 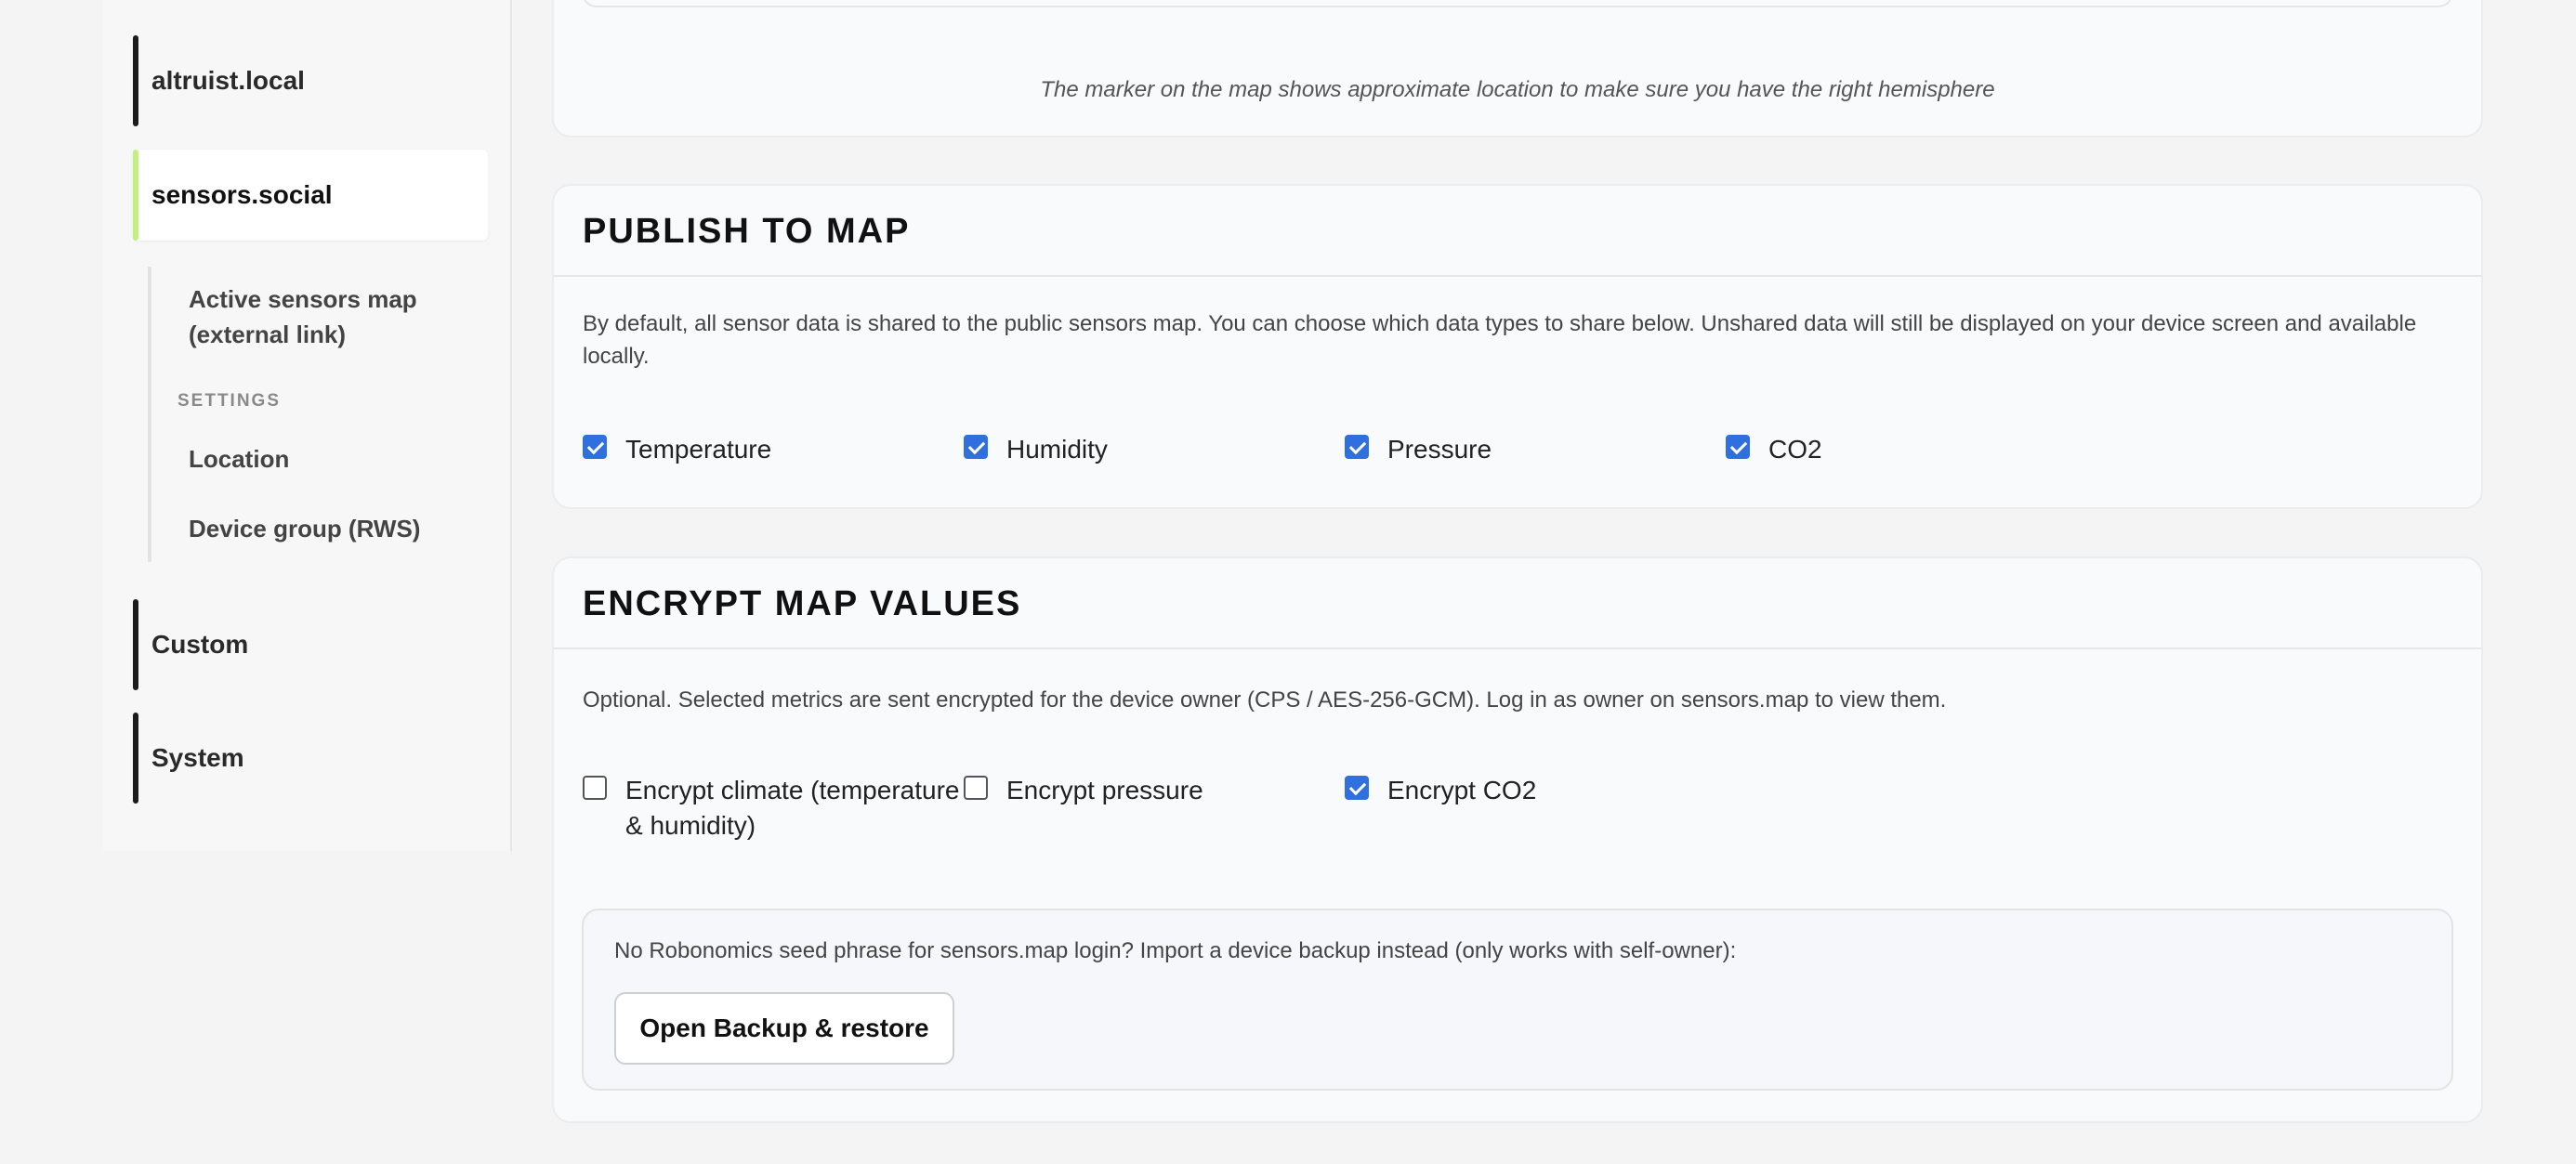 What do you see at coordinates (802, 603) in the screenshot?
I see `encrypt-card-title: ENCRYPT MAP VALUES` at bounding box center [802, 603].